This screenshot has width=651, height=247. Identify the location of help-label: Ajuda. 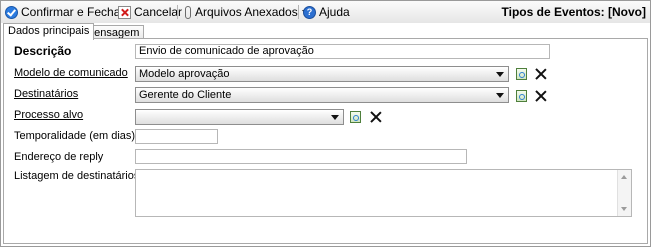
(334, 12).